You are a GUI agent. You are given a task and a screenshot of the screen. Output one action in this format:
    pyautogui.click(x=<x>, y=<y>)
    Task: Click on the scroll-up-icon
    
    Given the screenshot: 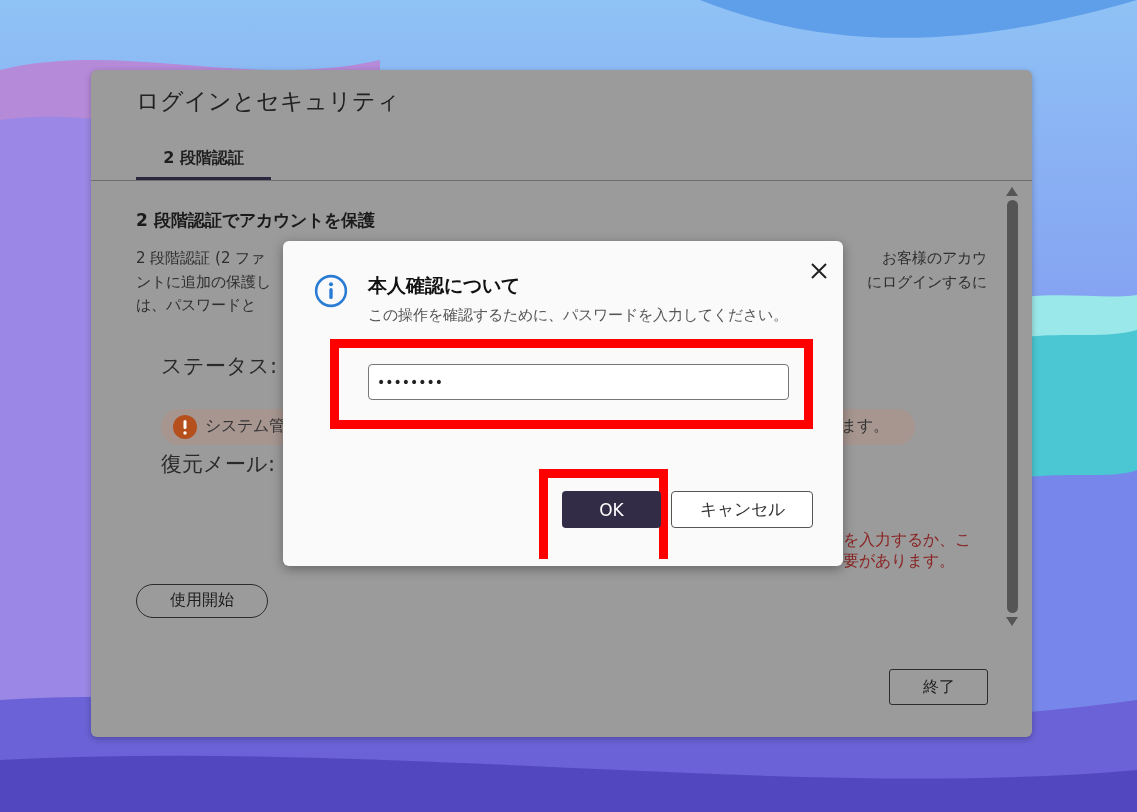 What is the action you would take?
    pyautogui.click(x=1012, y=191)
    